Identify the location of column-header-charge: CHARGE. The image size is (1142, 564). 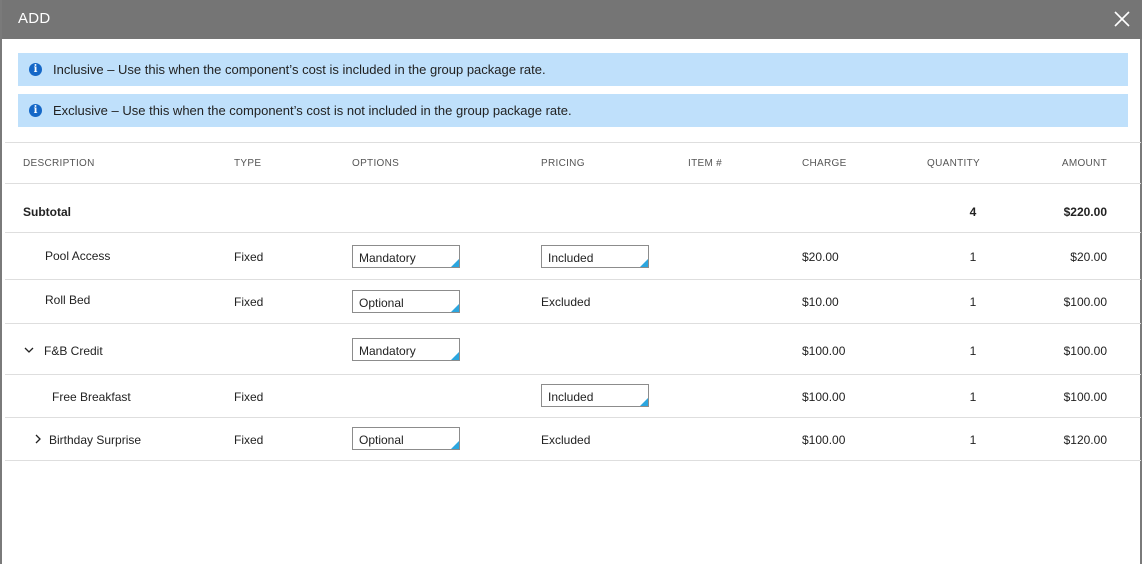
(824, 163).